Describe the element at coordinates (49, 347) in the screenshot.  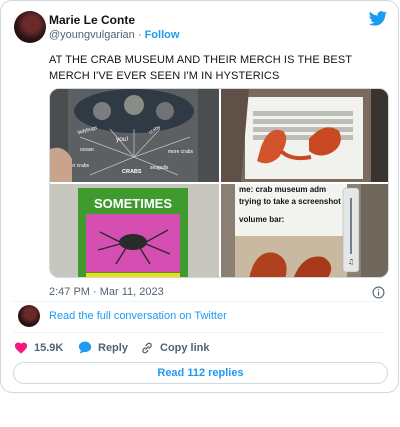
I see `like-count: 15.9K` at that location.